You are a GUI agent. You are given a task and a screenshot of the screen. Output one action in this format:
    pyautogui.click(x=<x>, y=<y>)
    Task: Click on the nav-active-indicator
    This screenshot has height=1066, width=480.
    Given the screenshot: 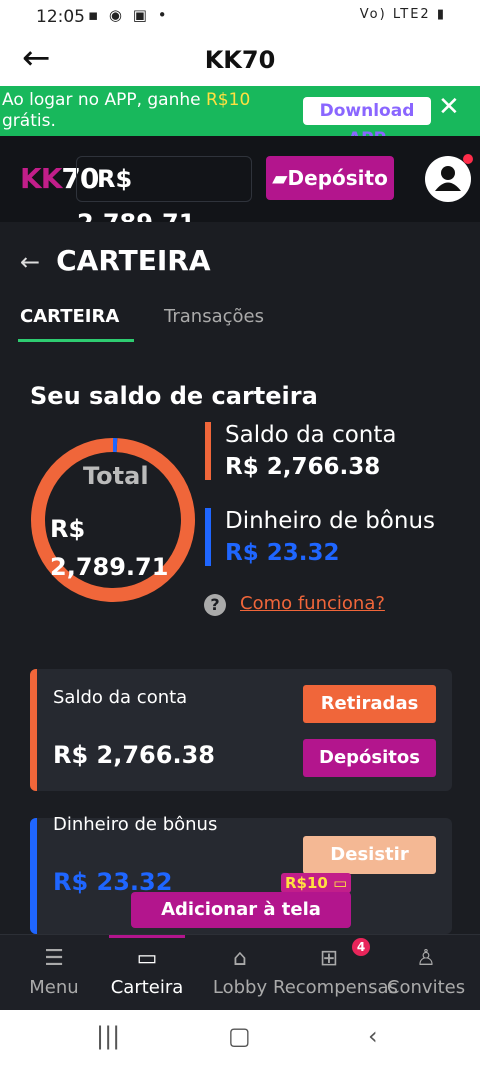 What is the action you would take?
    pyautogui.click(x=147, y=936)
    